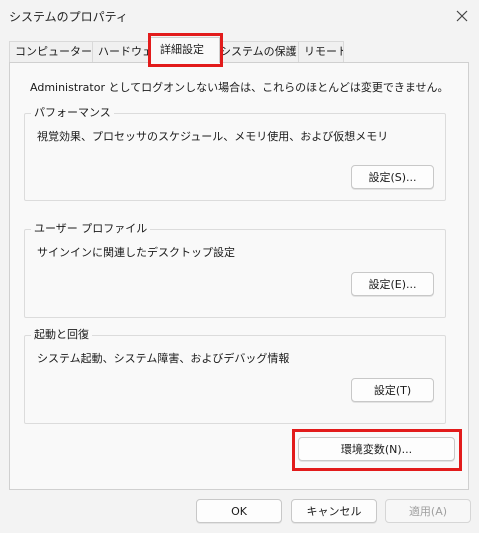 The width and height of the screenshot is (479, 533). Describe the element at coordinates (239, 35) in the screenshot. I see `tab-strip: コンピューター名 ハードウェア システムの保護 リモート 詳細設定` at that location.